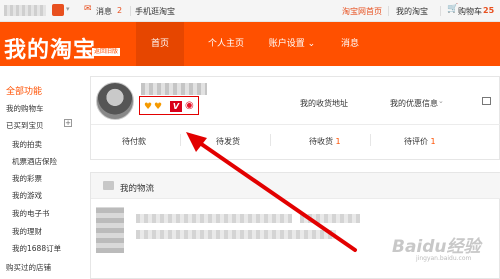 Image resolution: width=500 pixels, height=279 pixels. I want to click on sidebar-item-shops: 购买过的店铺, so click(28, 267).